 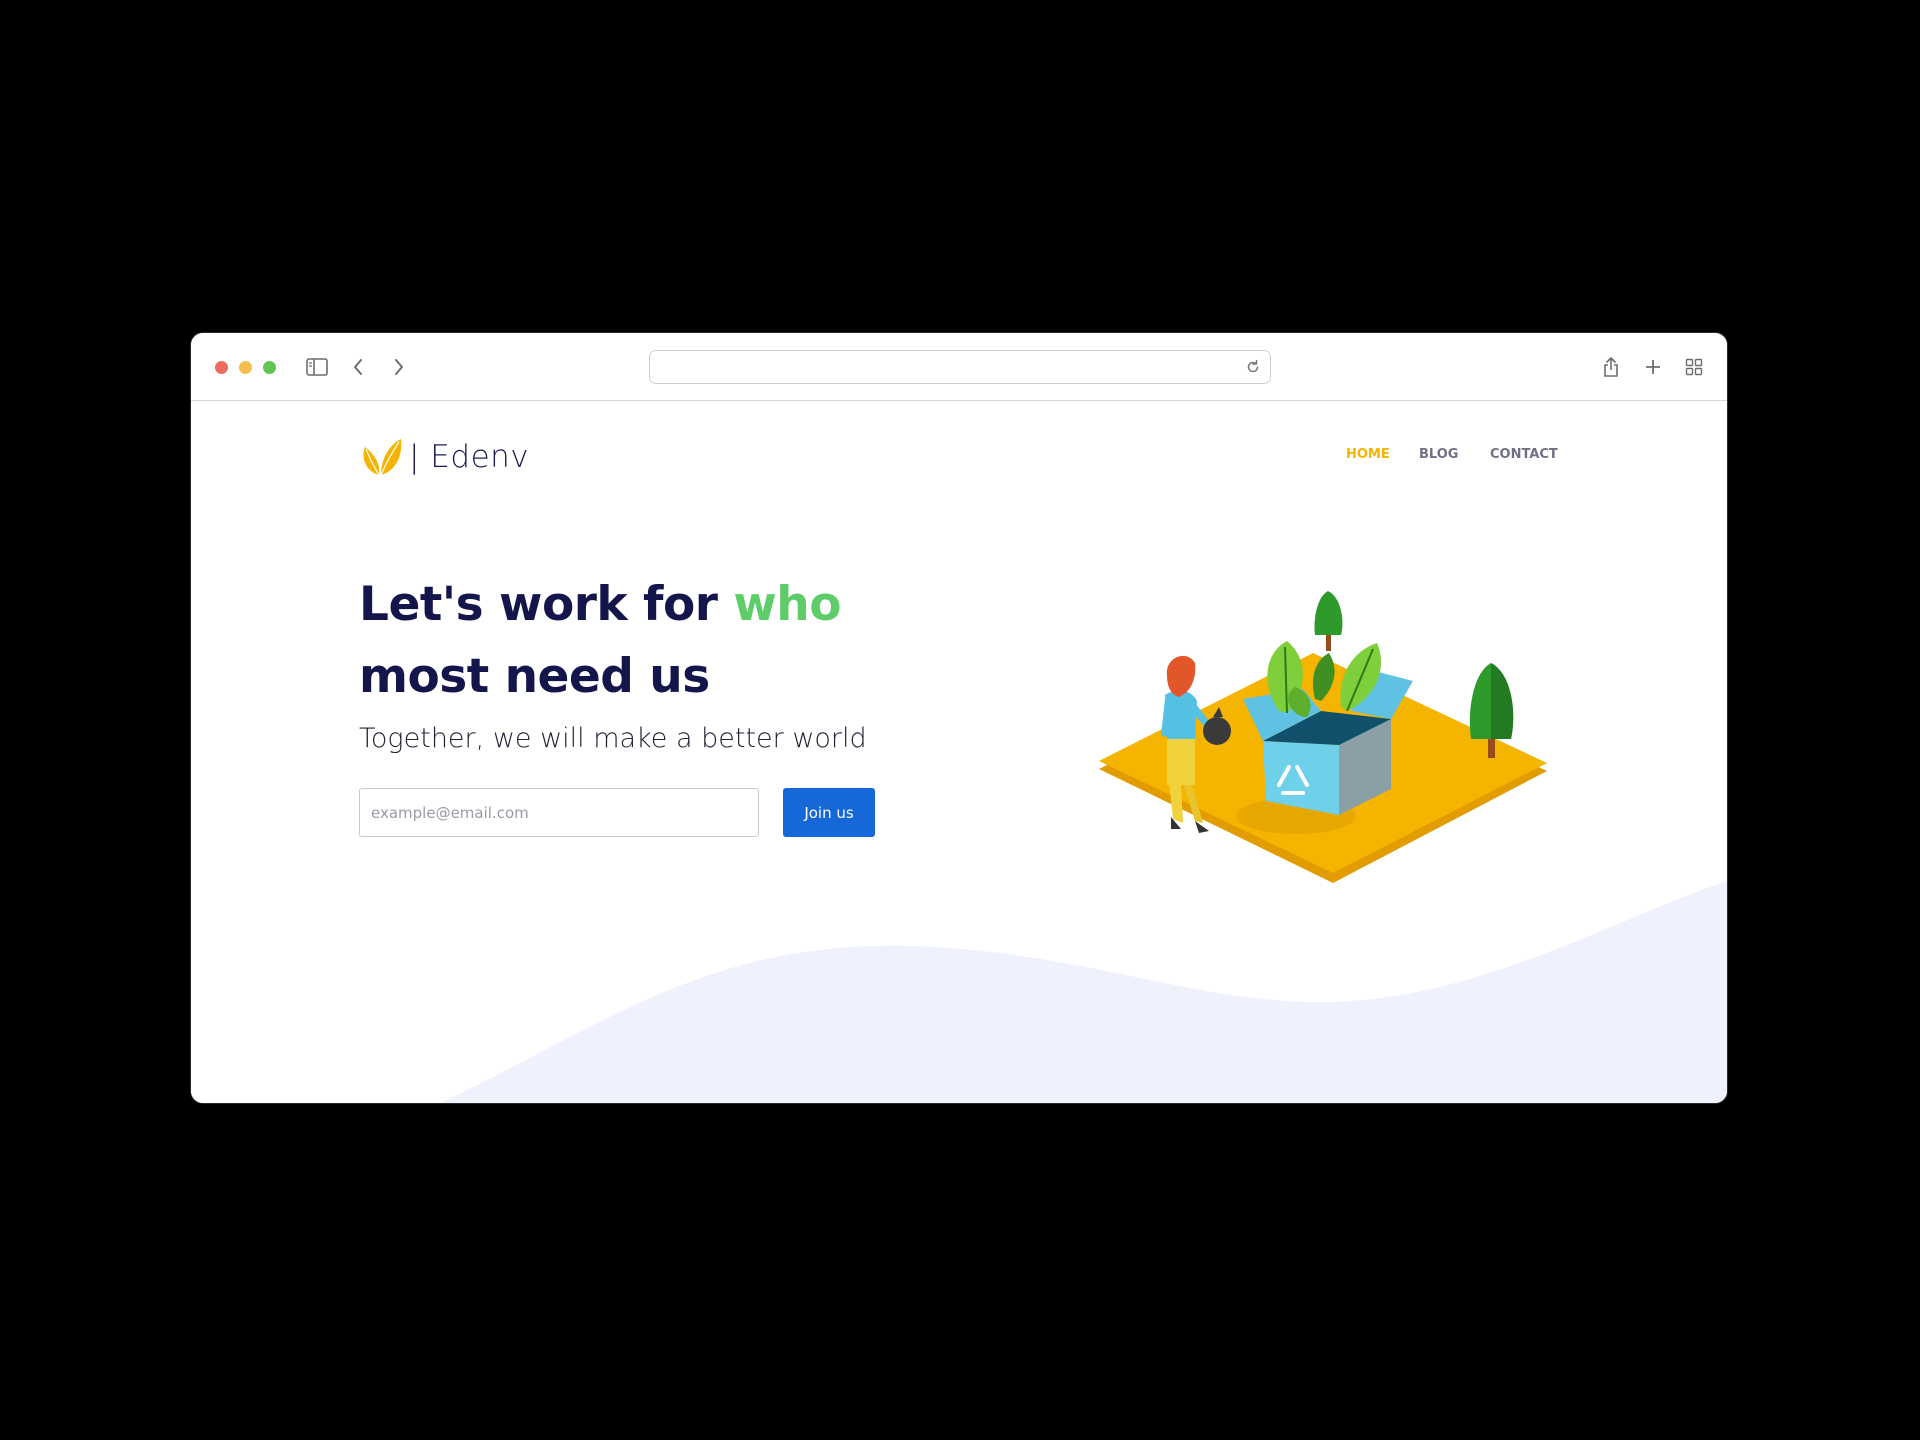 I want to click on close-window-button, so click(x=221, y=367).